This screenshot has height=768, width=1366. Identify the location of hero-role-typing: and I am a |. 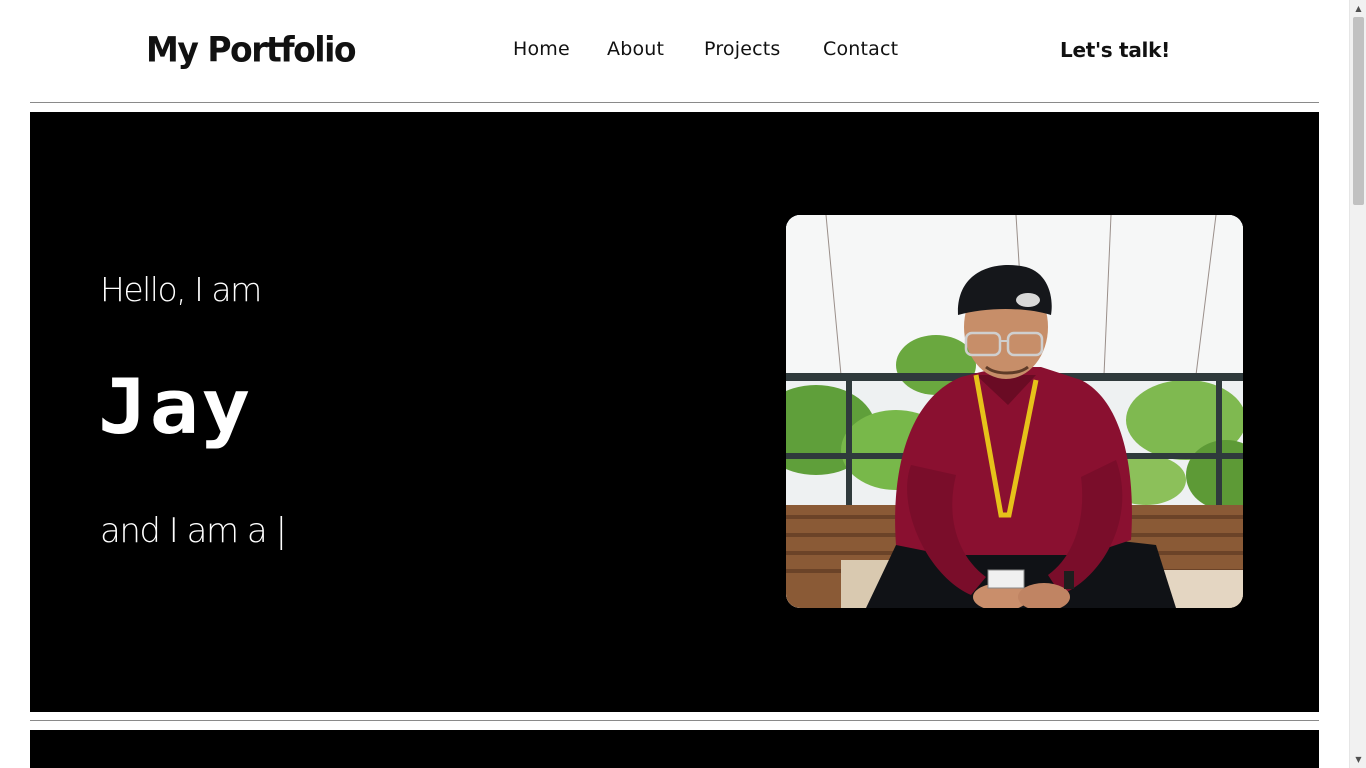
(193, 531).